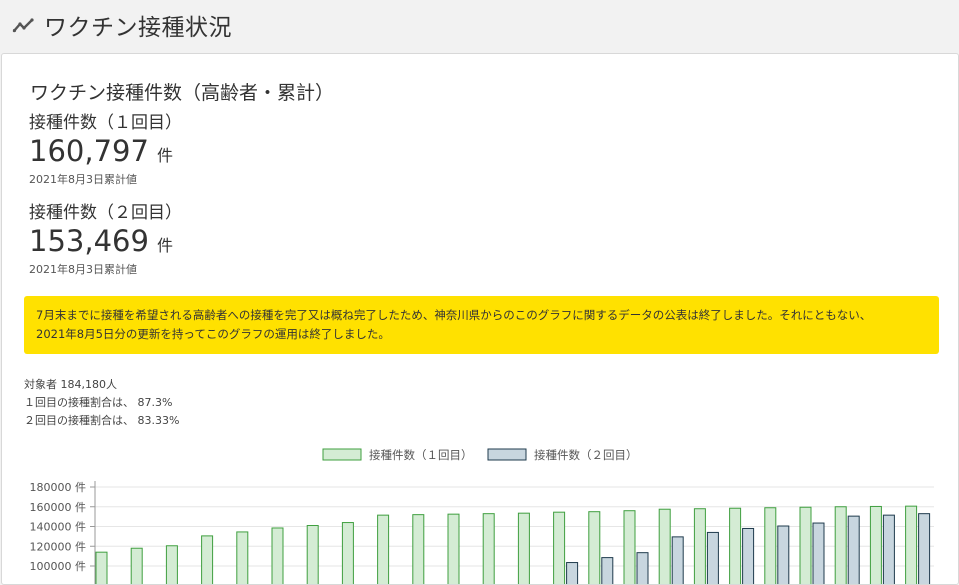  Describe the element at coordinates (58, 507) in the screenshot. I see `y-tick-label: 160000 件` at that location.